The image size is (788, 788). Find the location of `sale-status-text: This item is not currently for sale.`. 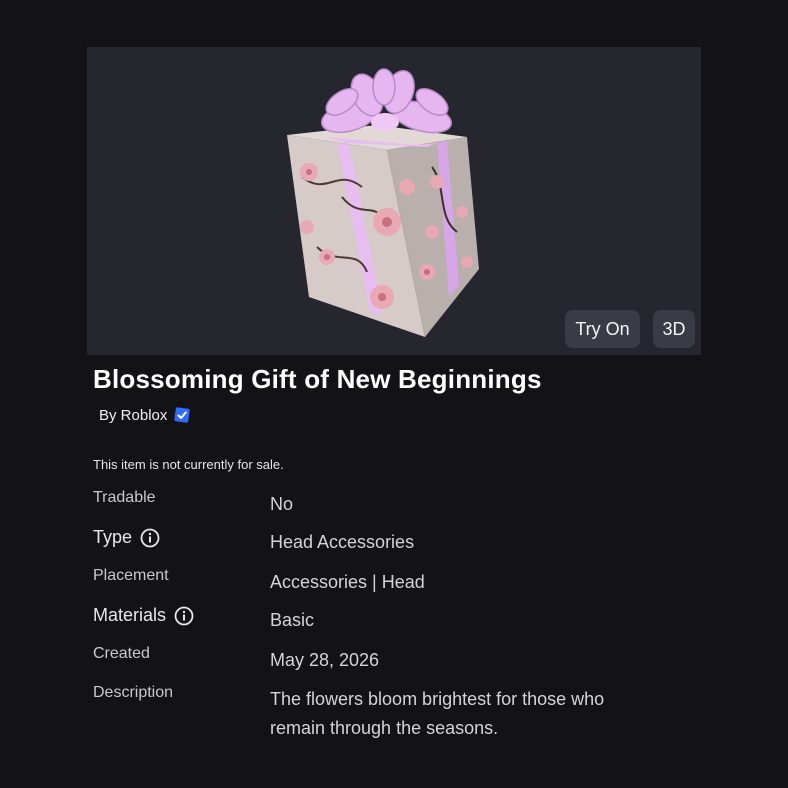

sale-status-text: This item is not currently for sale. is located at coordinates (188, 464).